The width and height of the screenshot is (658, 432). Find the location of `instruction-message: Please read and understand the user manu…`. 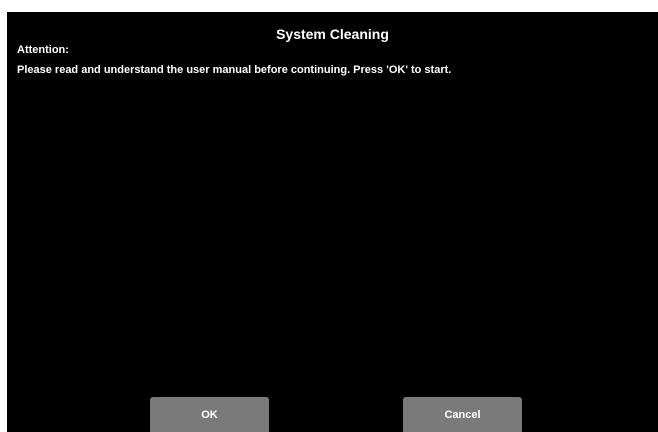

instruction-message: Please read and understand the user manu… is located at coordinates (234, 70).